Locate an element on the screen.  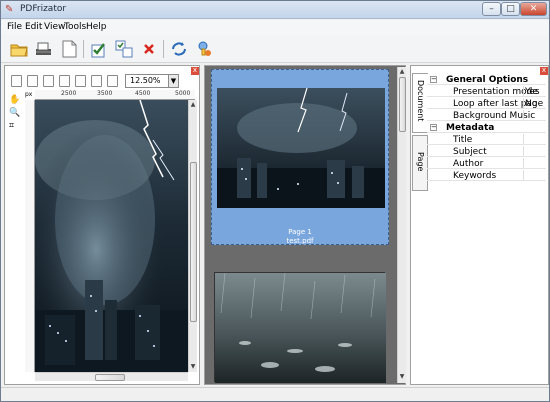
tab-page-label: Page is located at coordinates (420, 162).